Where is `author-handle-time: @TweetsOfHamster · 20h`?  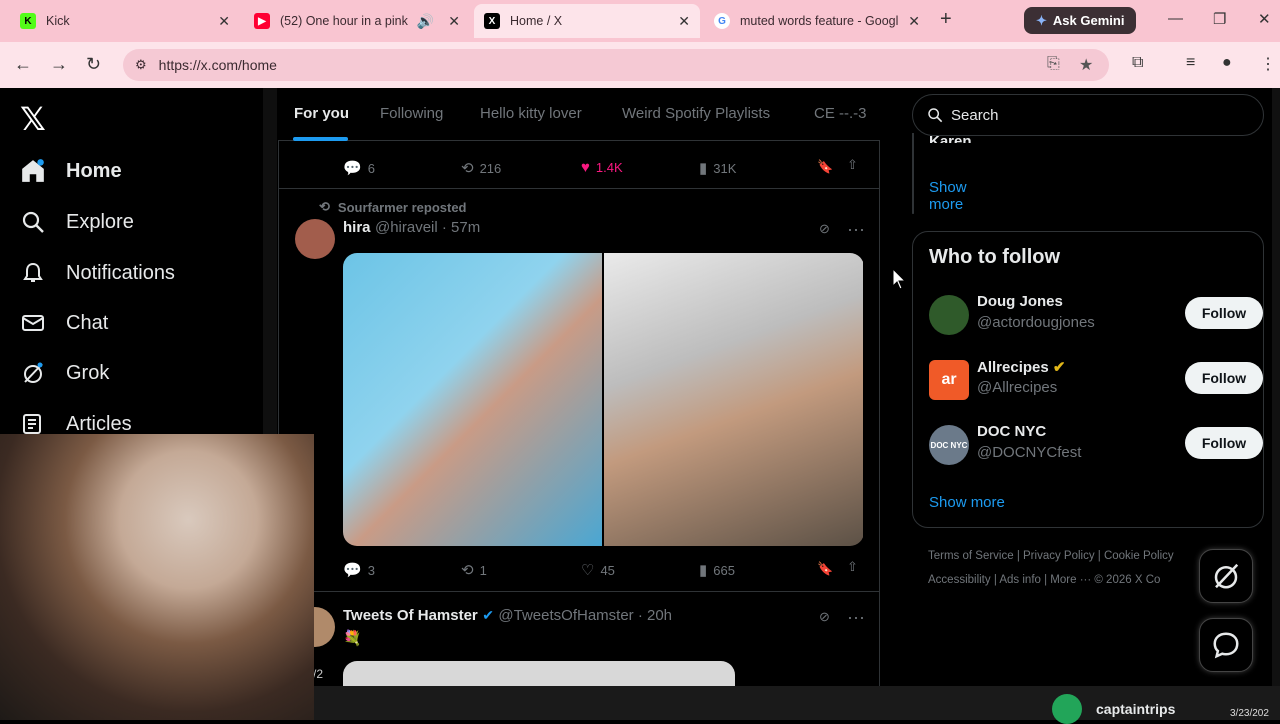
author-handle-time: @TweetsOfHamster · 20h is located at coordinates (585, 615).